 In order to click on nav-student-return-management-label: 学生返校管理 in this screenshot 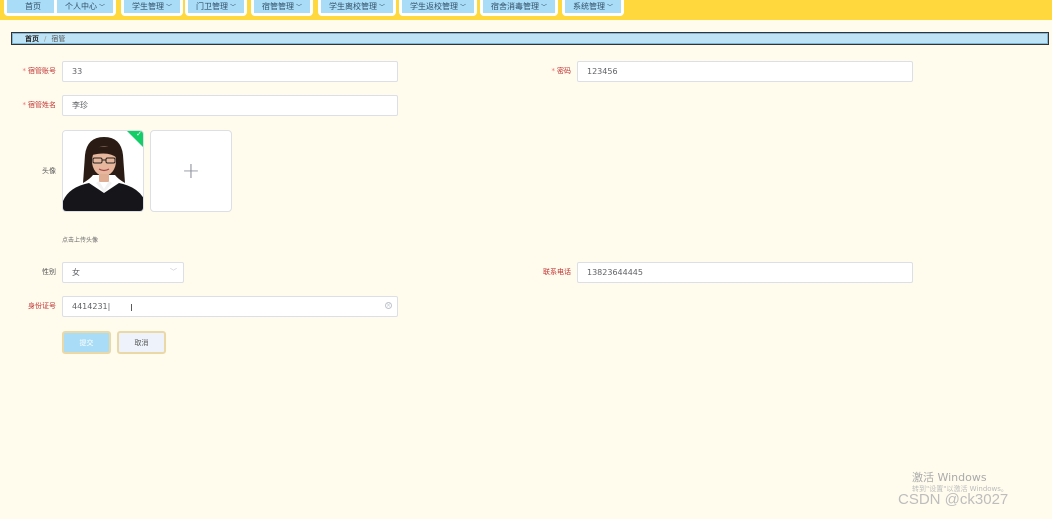, I will do `click(433, 6)`.